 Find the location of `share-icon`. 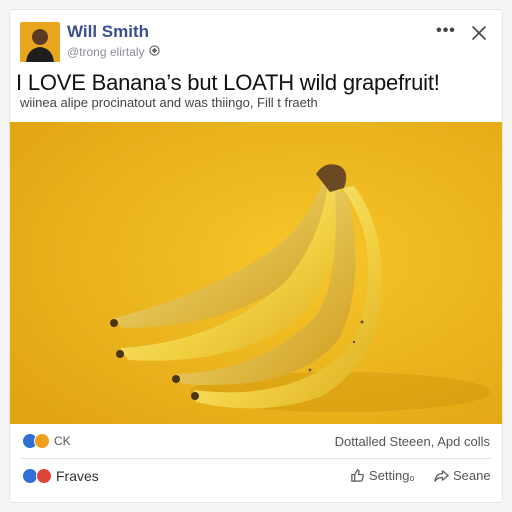

share-icon is located at coordinates (441, 476).